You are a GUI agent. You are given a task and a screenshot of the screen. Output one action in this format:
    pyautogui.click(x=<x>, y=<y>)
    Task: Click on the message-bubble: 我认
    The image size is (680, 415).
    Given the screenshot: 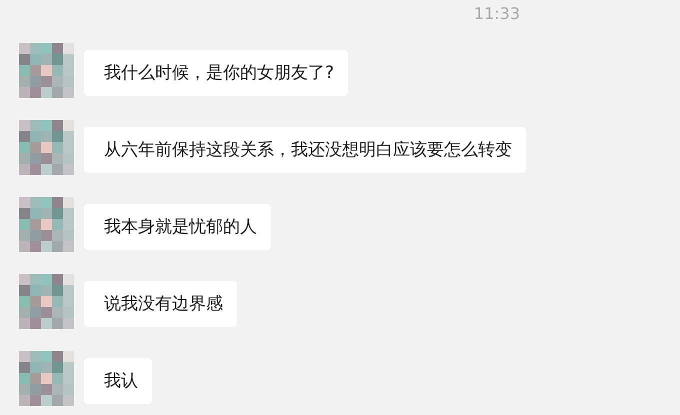 What is the action you would take?
    pyautogui.click(x=118, y=381)
    